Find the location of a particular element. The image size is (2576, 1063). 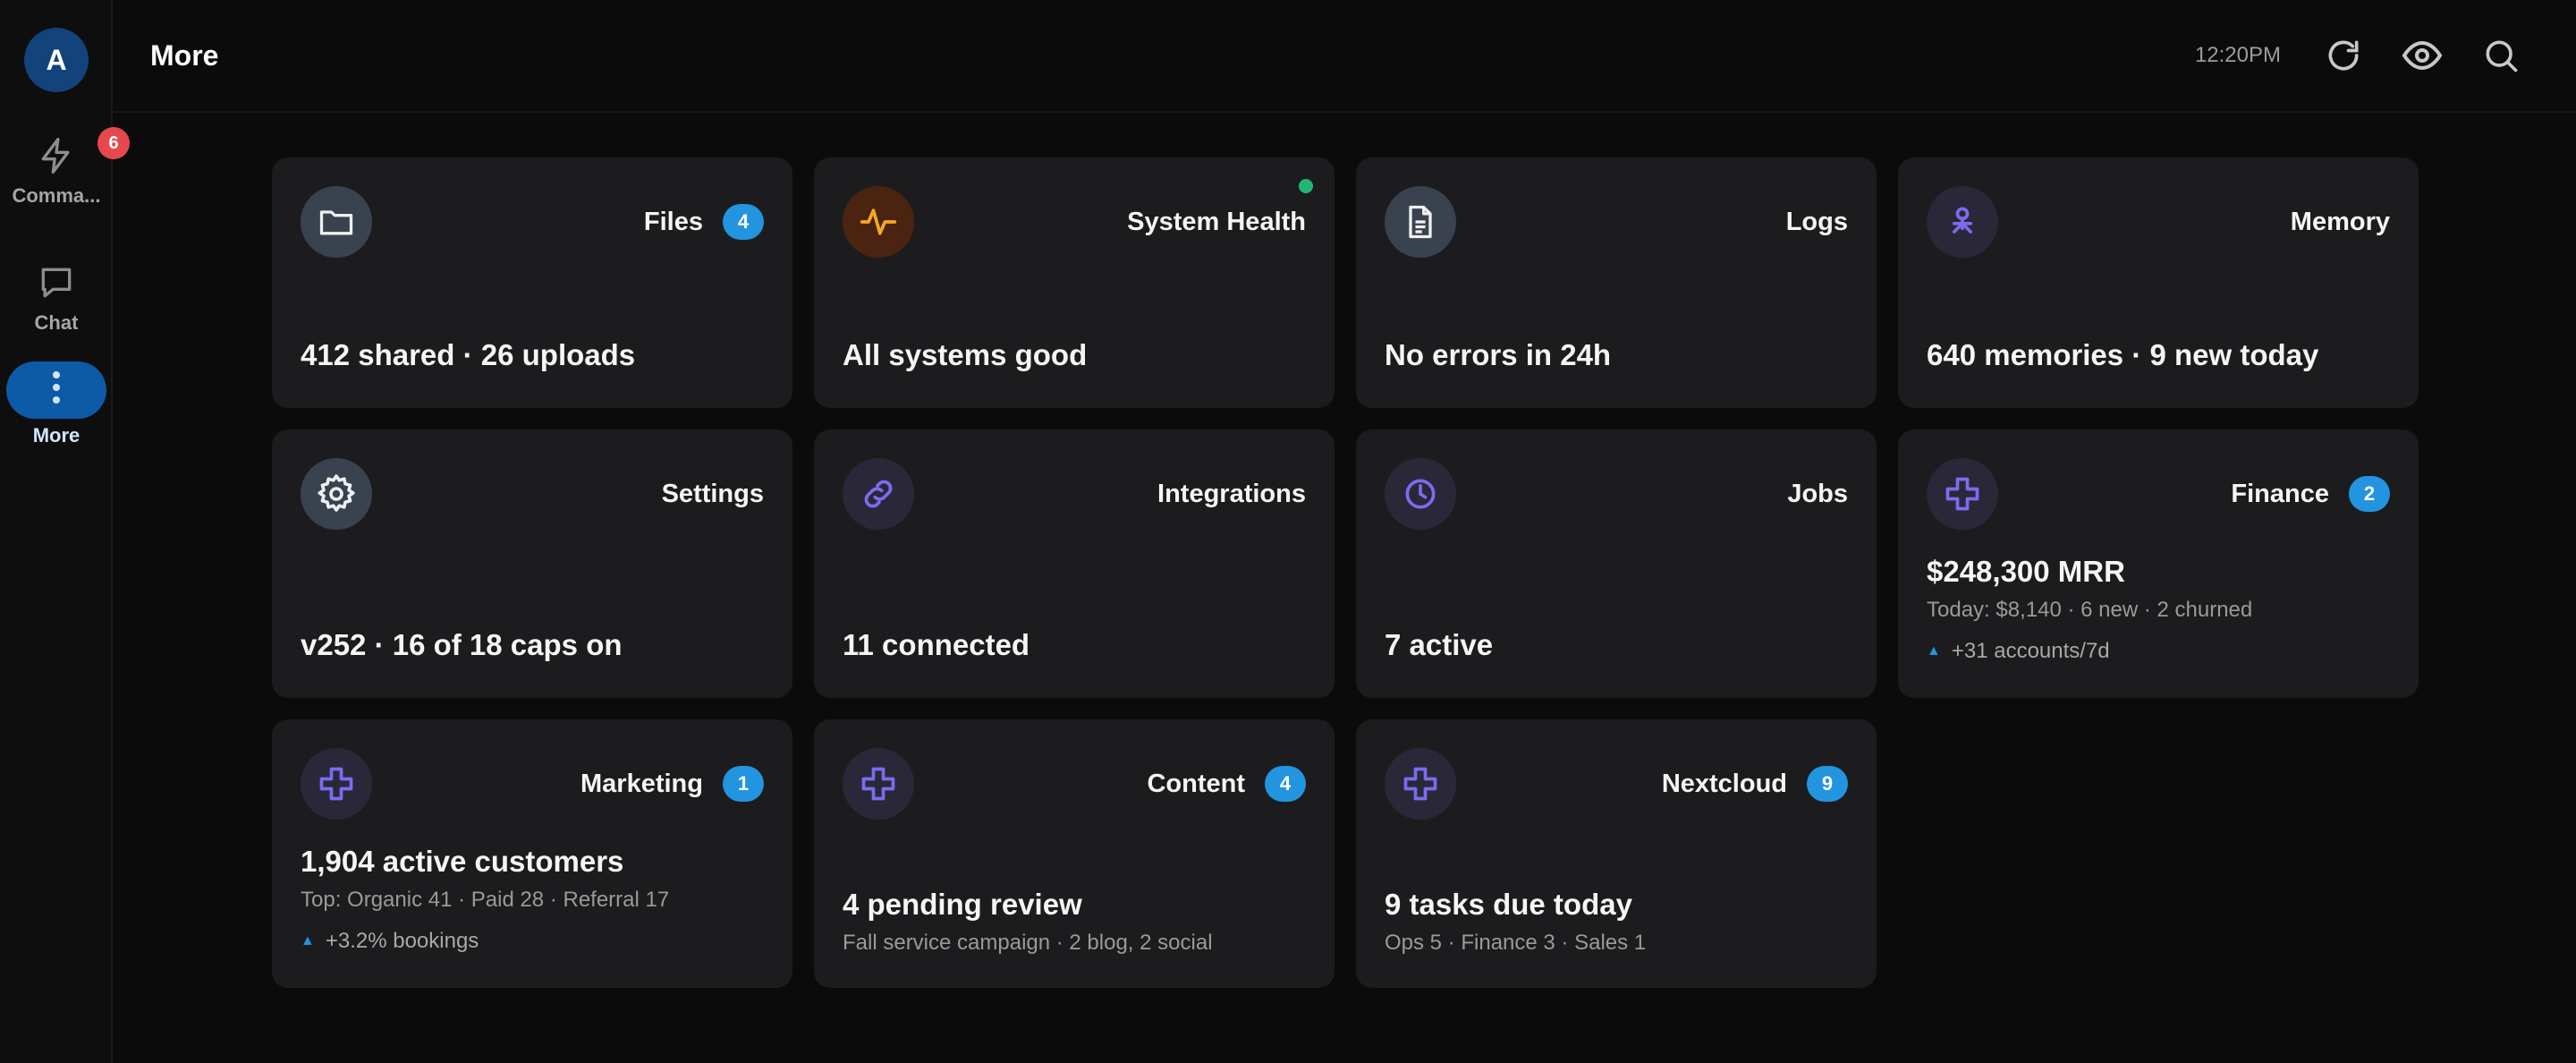

count-badge: 9 is located at coordinates (1827, 784).